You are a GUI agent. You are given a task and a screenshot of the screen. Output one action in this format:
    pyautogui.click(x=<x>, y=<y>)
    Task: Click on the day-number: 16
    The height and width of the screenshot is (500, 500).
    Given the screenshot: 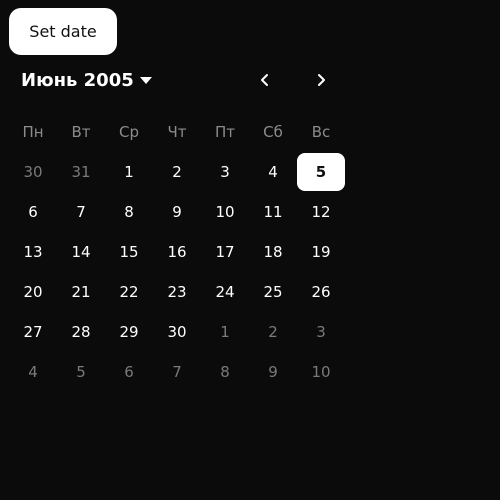 What is the action you would take?
    pyautogui.click(x=177, y=252)
    